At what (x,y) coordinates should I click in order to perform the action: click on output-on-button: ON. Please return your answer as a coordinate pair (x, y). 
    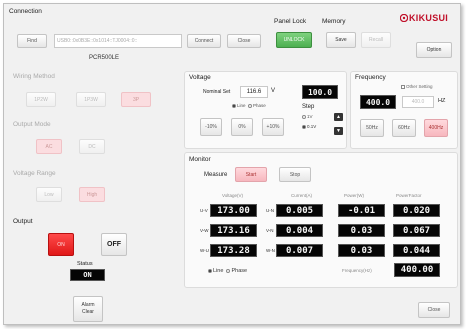
    Looking at the image, I should click on (61, 244).